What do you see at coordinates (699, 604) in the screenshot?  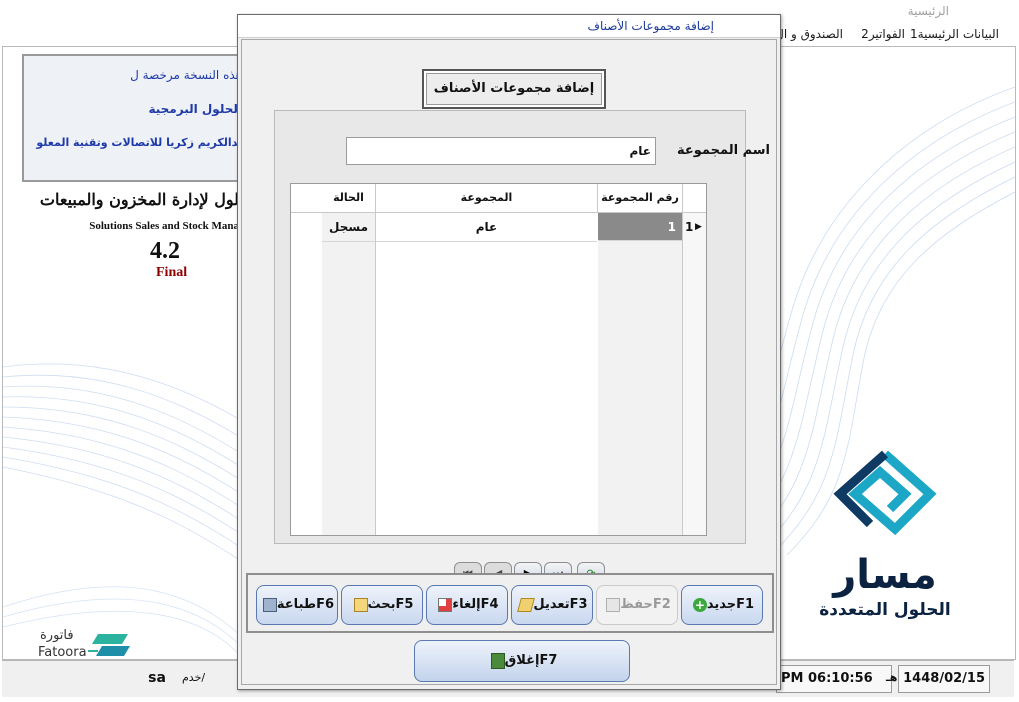 I see `add-icon: +` at bounding box center [699, 604].